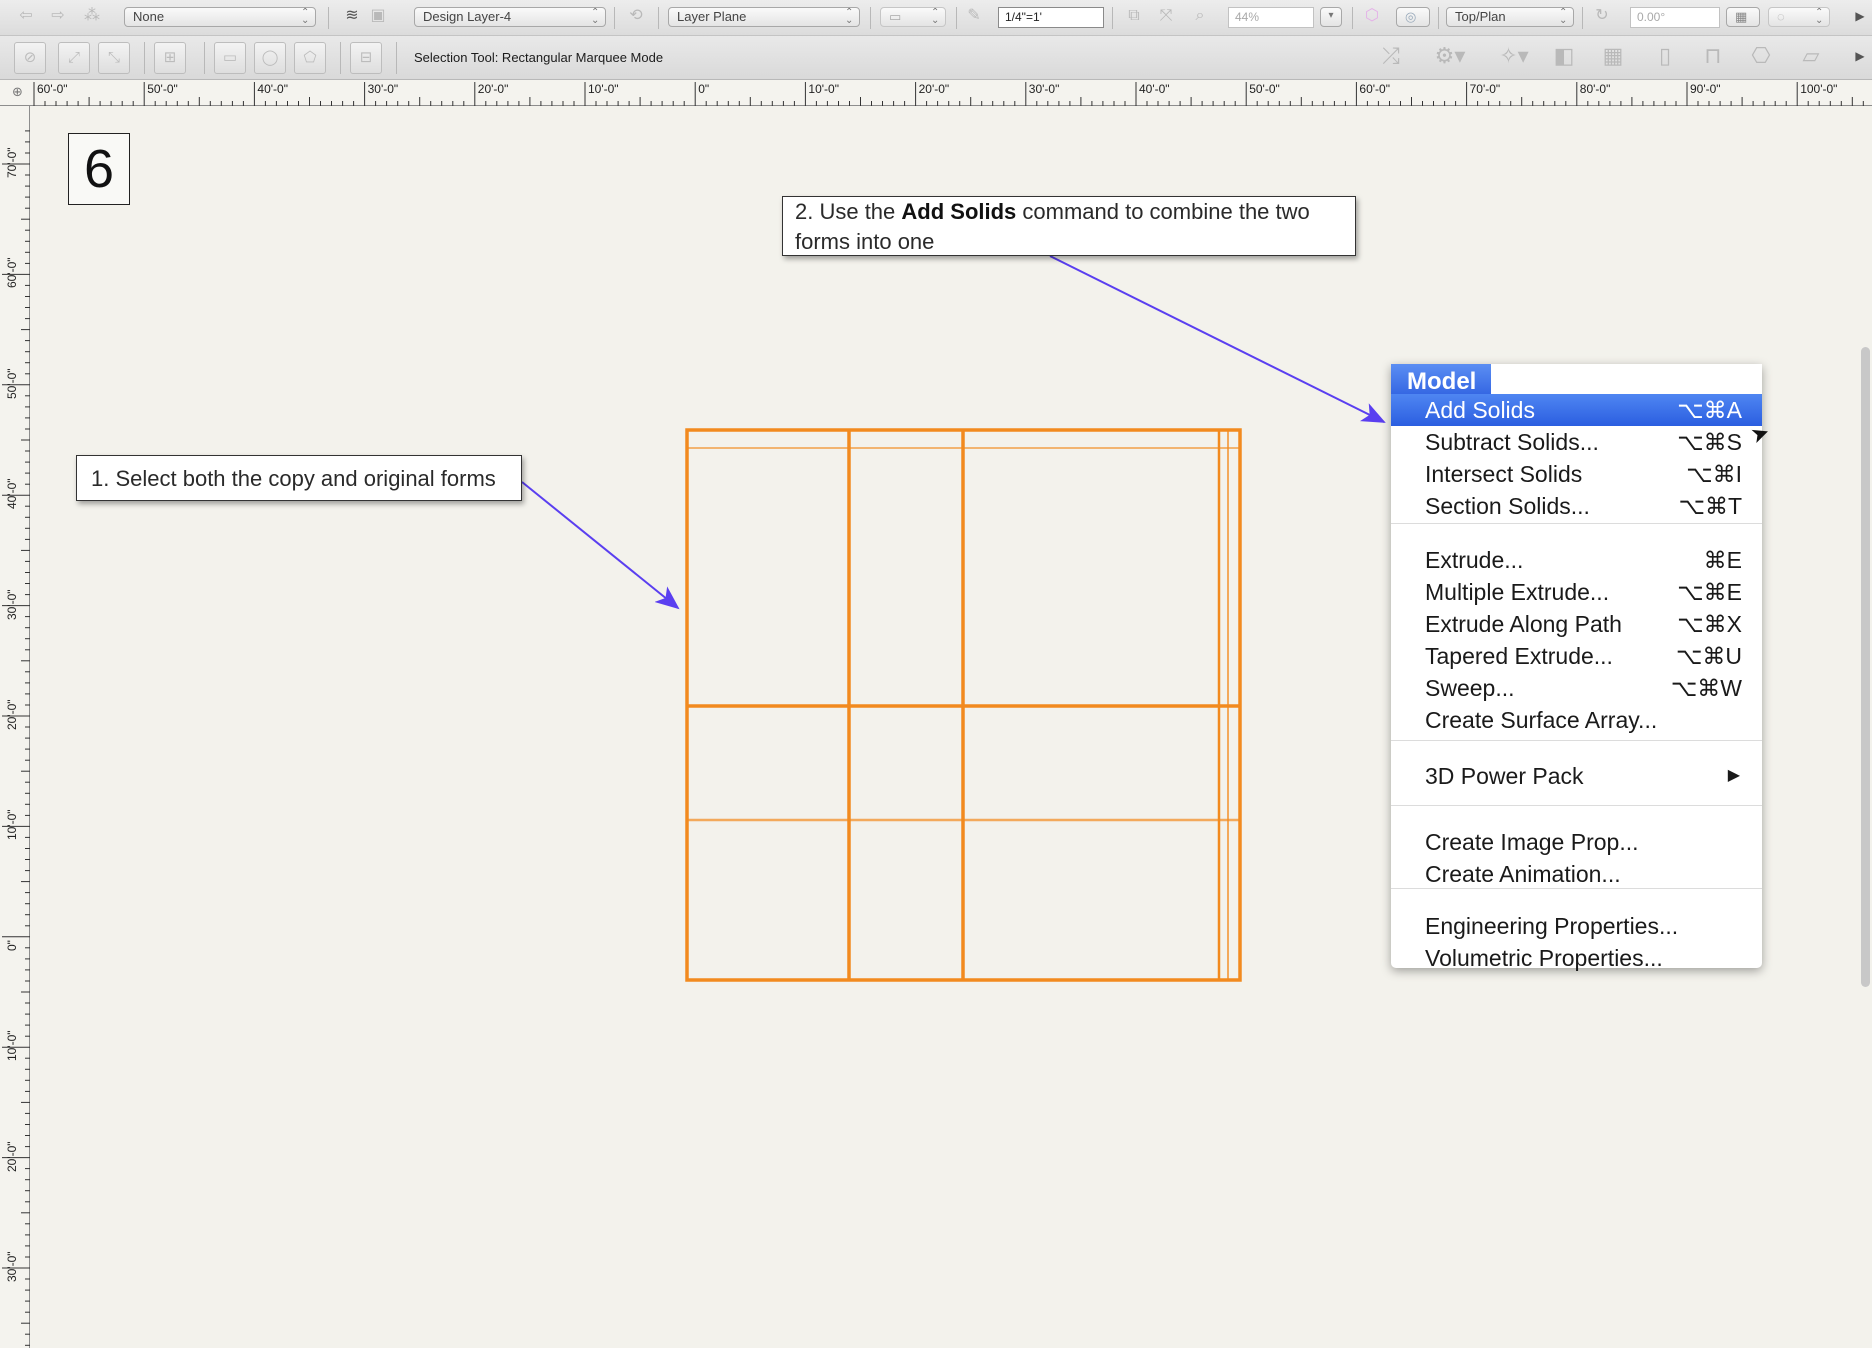 This screenshot has width=1872, height=1348. I want to click on settings-gear-icon: ⚙▾, so click(1450, 56).